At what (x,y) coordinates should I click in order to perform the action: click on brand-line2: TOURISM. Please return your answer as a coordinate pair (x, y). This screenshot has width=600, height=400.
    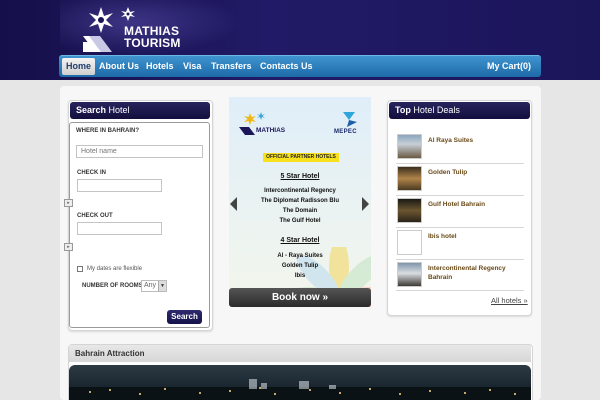
    Looking at the image, I should click on (152, 43).